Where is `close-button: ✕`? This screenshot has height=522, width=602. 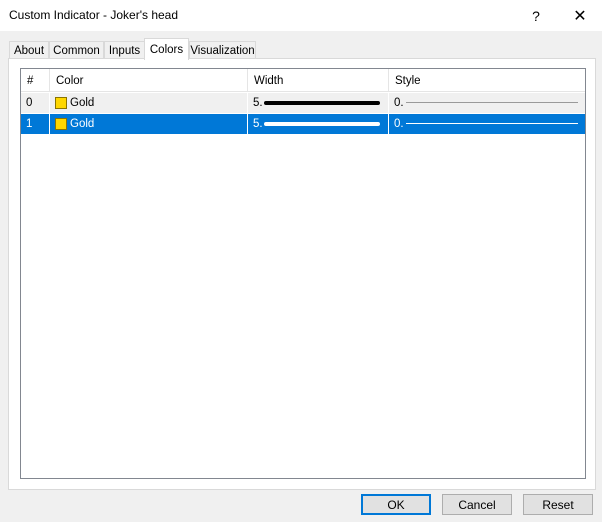 close-button: ✕ is located at coordinates (580, 15).